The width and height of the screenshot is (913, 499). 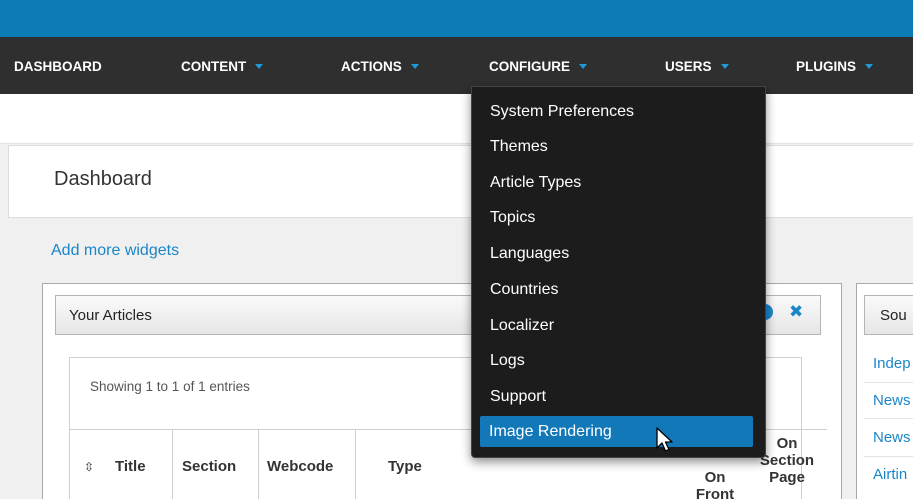 What do you see at coordinates (460, 181) in the screenshot?
I see `page-header: Dashboard` at bounding box center [460, 181].